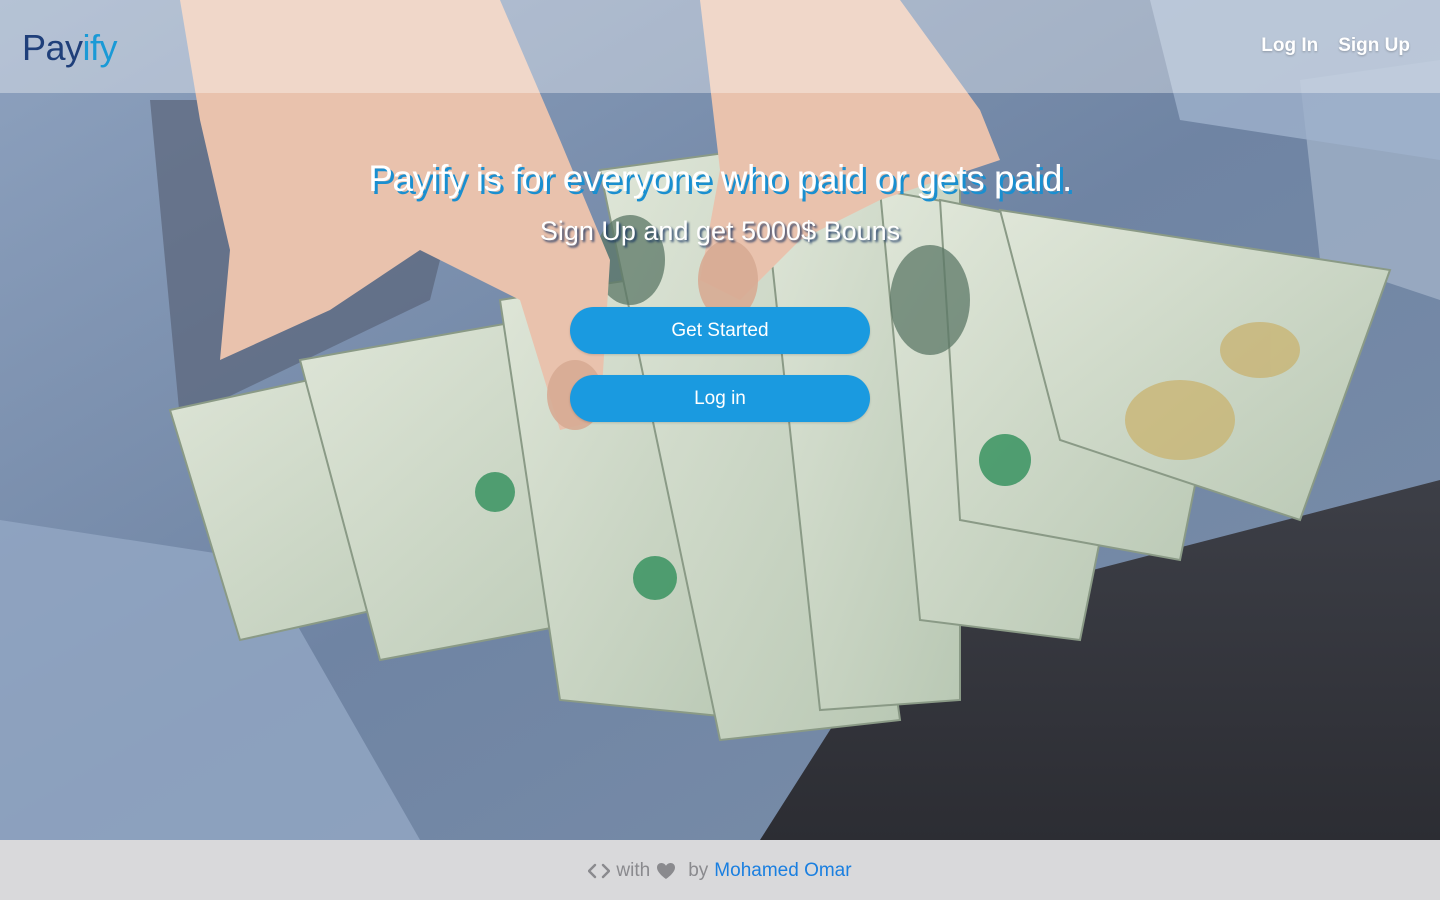 Image resolution: width=1440 pixels, height=900 pixels. What do you see at coordinates (1335, 46) in the screenshot?
I see `header-nav: Log In Sign Up` at bounding box center [1335, 46].